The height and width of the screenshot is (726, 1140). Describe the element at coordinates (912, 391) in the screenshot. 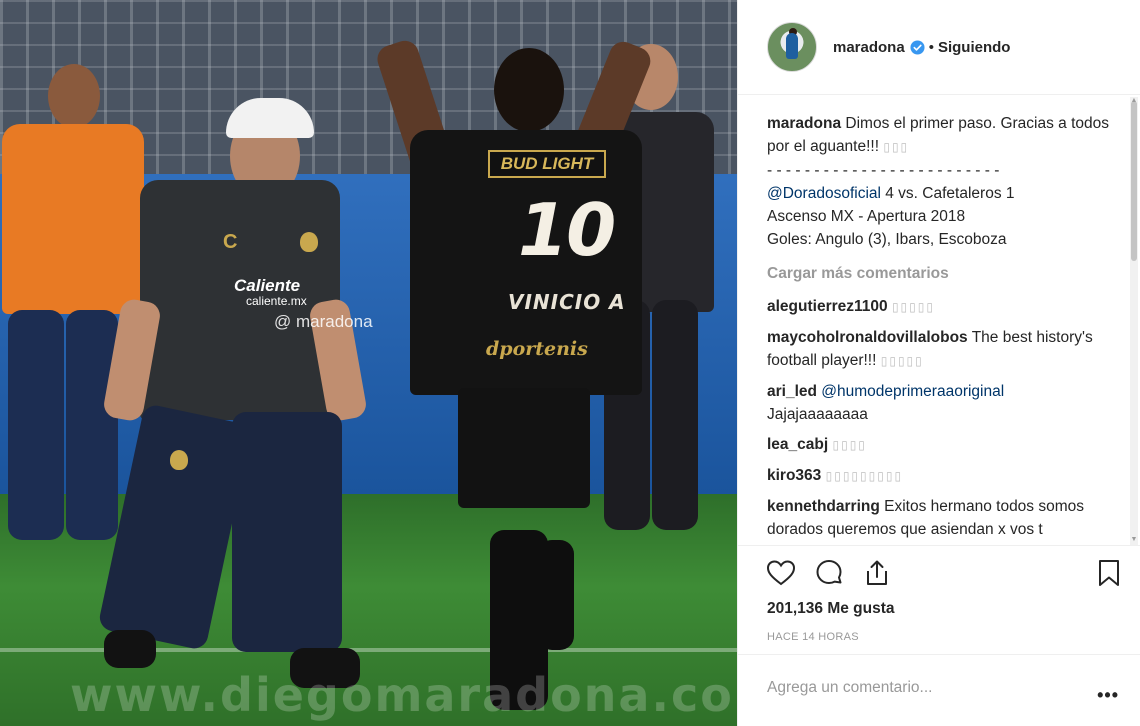

I see `comment-mention: @humodeprimeraaoriginal` at that location.